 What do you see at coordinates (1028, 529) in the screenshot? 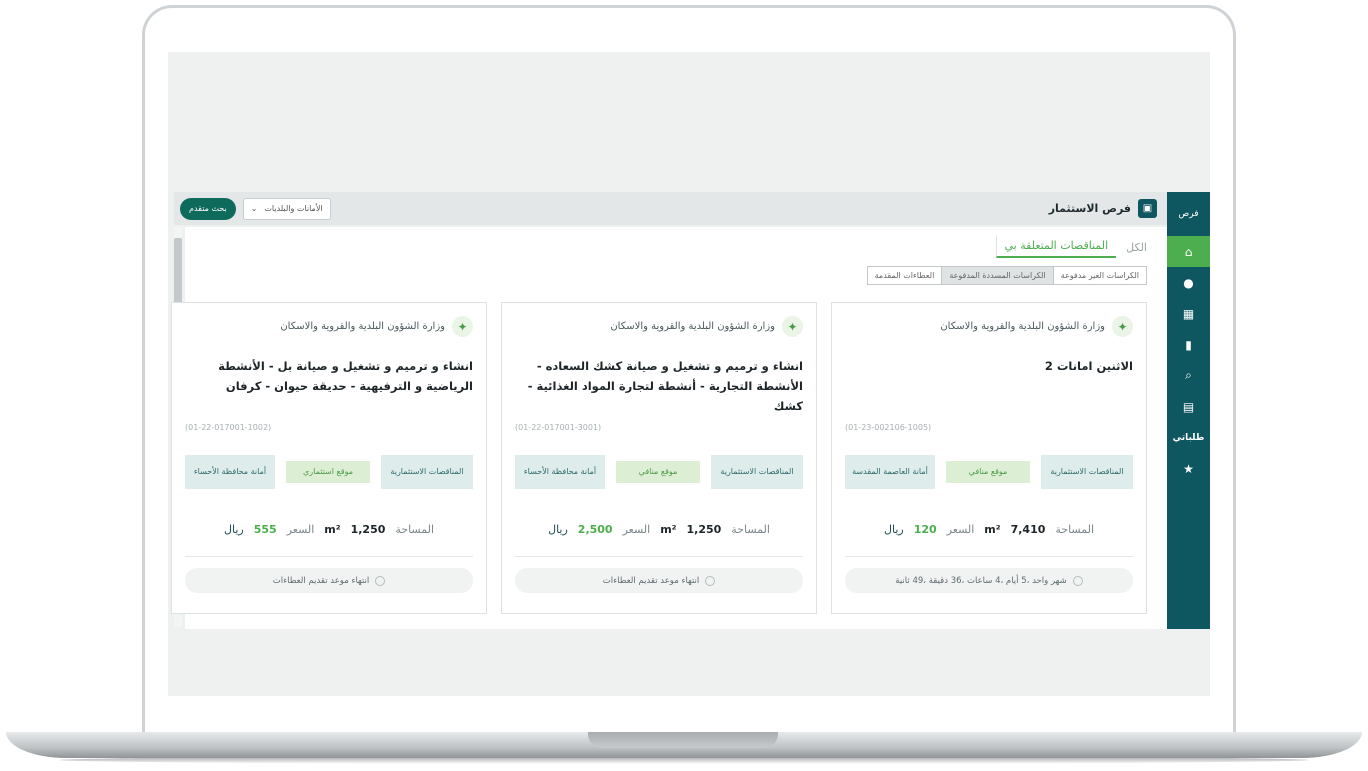
I see `area-value: 7,410` at bounding box center [1028, 529].